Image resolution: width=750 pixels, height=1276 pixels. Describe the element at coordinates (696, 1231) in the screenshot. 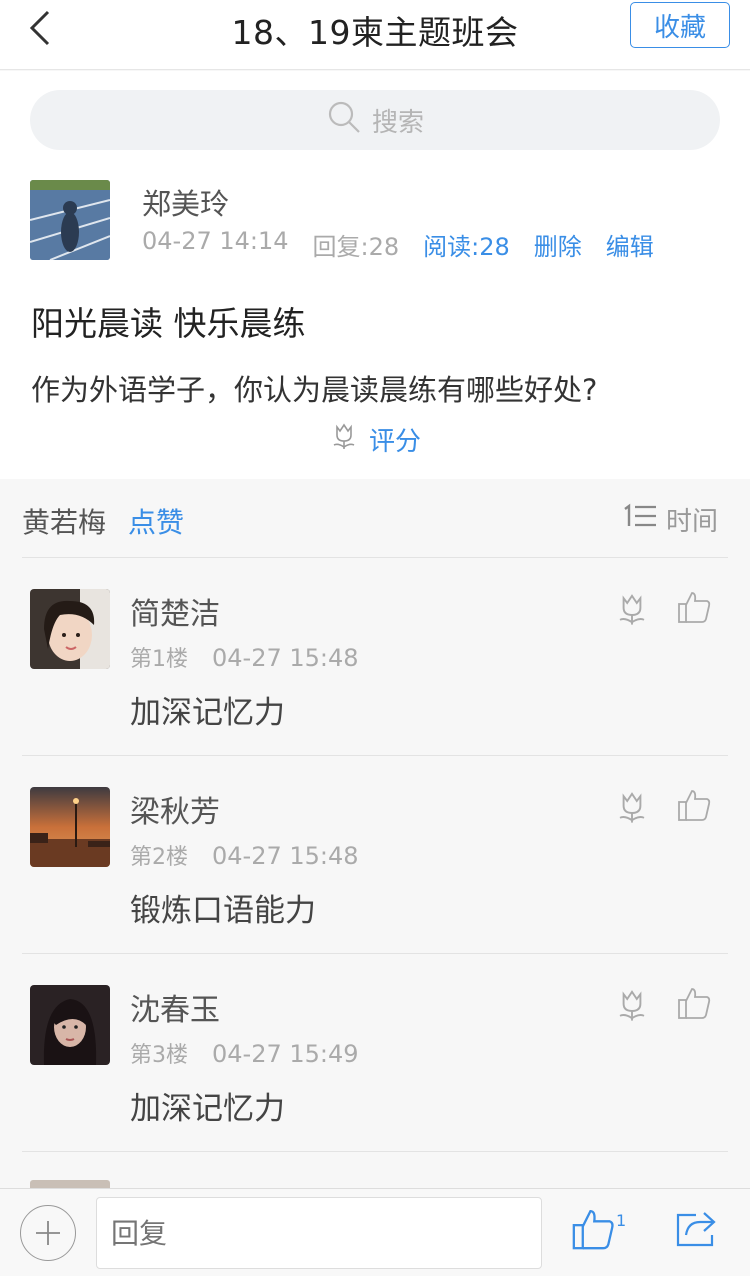

I see `share-icon` at that location.